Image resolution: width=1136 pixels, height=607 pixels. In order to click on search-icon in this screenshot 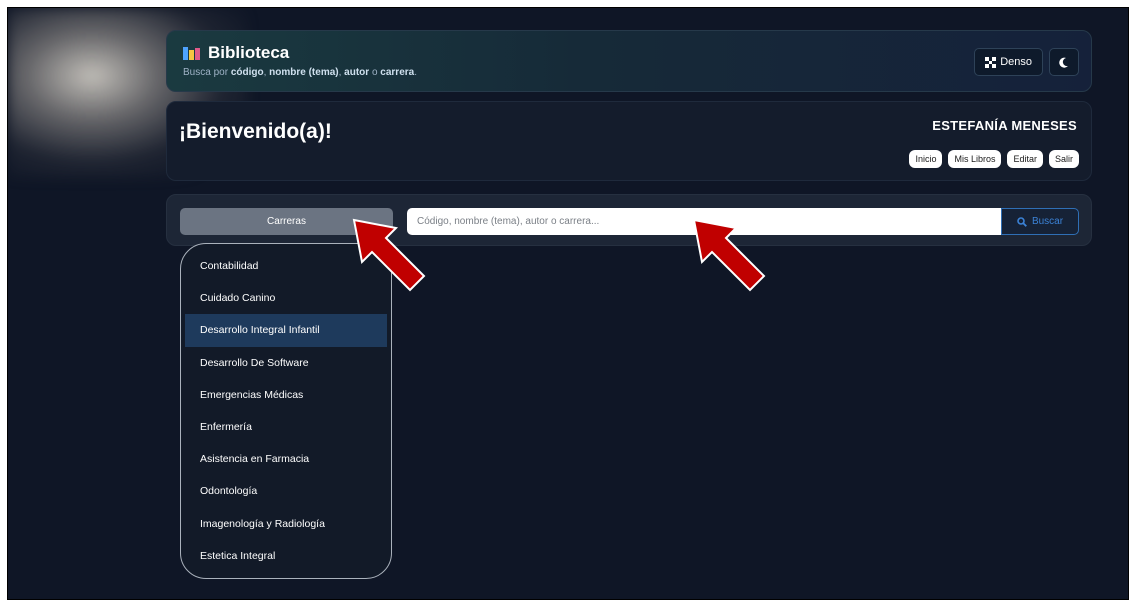, I will do `click(1022, 221)`.